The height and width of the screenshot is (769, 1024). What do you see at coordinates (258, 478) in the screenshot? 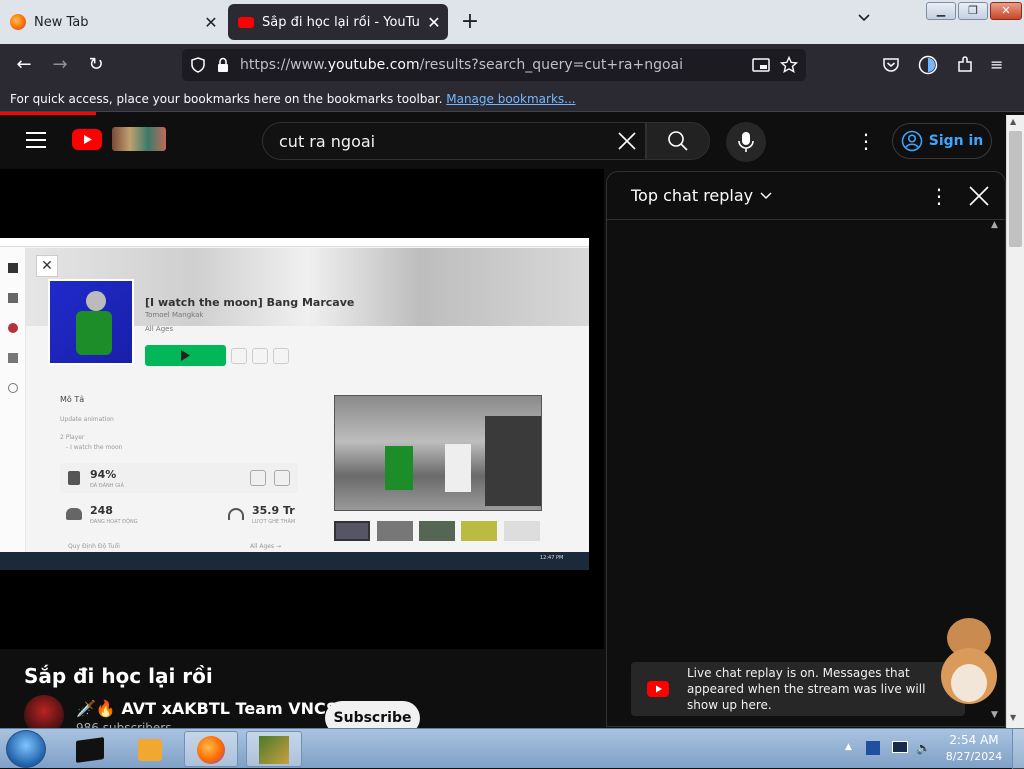
I see `thumbs-down-icon` at bounding box center [258, 478].